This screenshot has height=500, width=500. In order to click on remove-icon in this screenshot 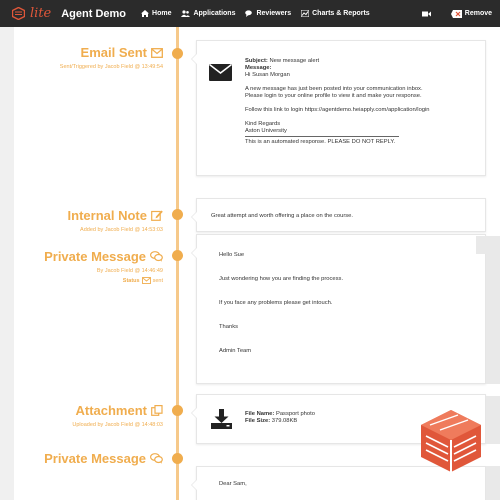, I will do `click(456, 13)`.